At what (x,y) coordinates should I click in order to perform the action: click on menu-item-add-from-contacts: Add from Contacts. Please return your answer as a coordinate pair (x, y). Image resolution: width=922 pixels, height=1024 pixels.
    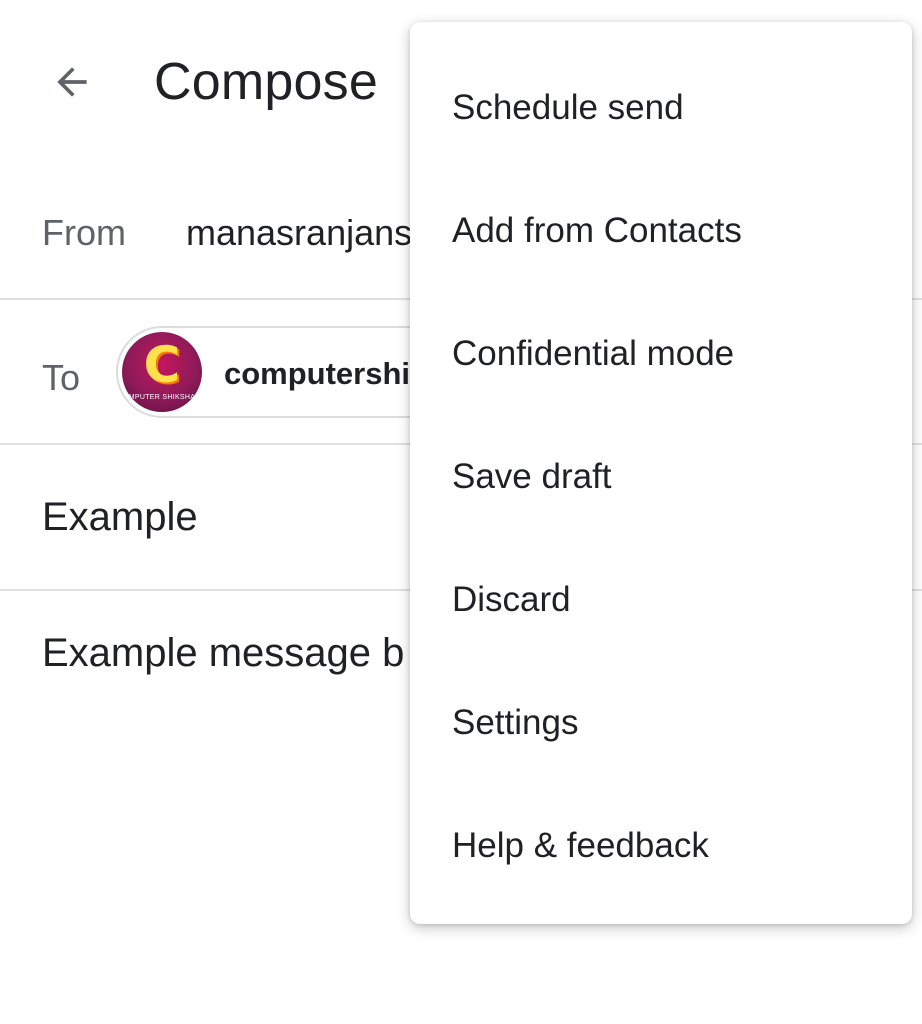
    Looking at the image, I should click on (661, 230).